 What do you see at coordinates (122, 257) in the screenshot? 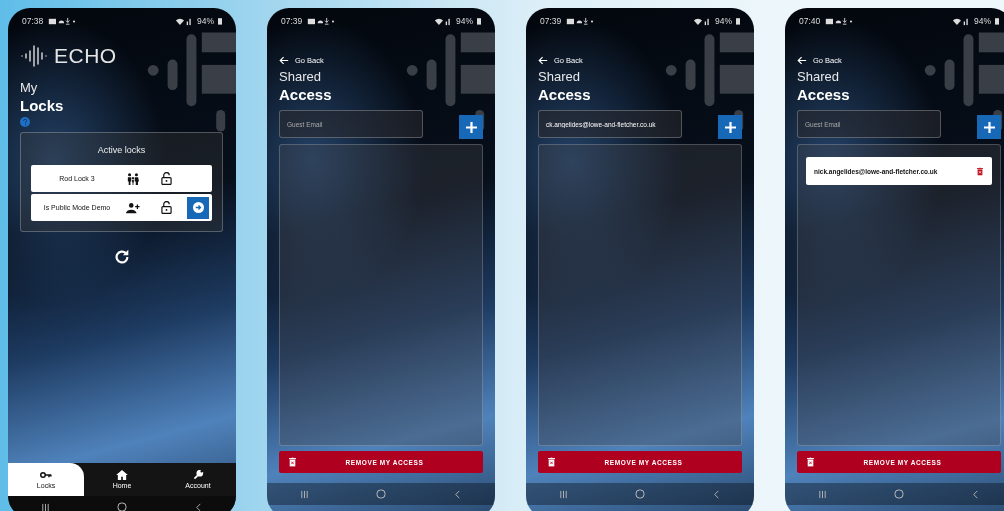
I see `refresh-icon` at bounding box center [122, 257].